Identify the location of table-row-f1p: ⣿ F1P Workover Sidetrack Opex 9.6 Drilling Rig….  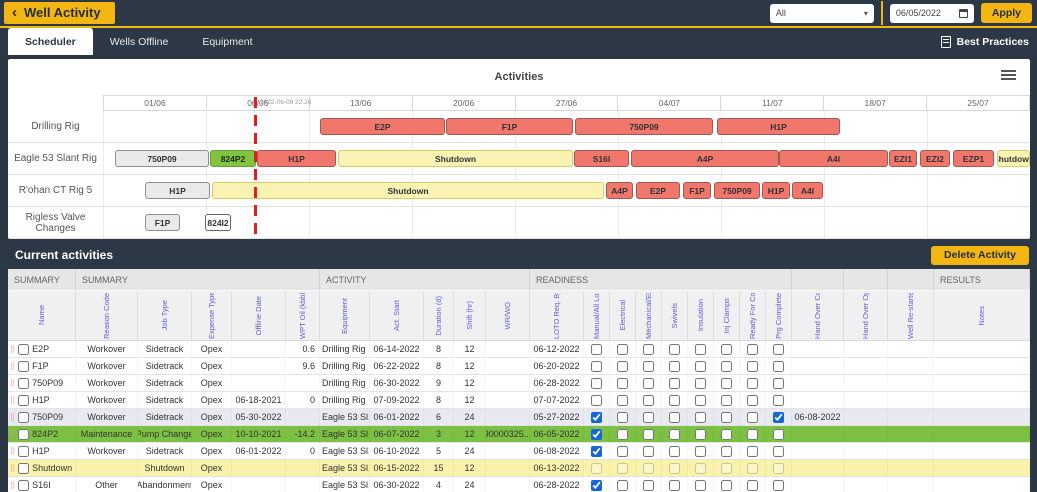
(519, 366).